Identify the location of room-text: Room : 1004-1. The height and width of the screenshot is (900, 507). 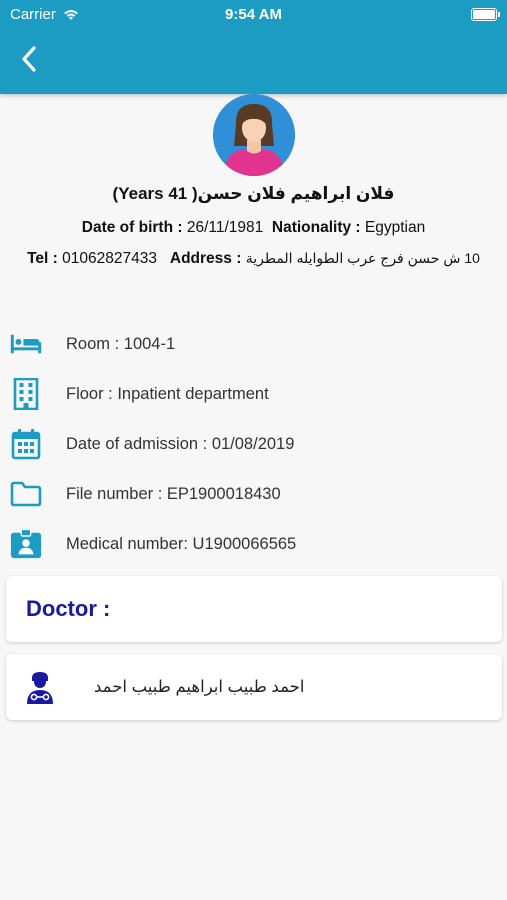
(121, 343).